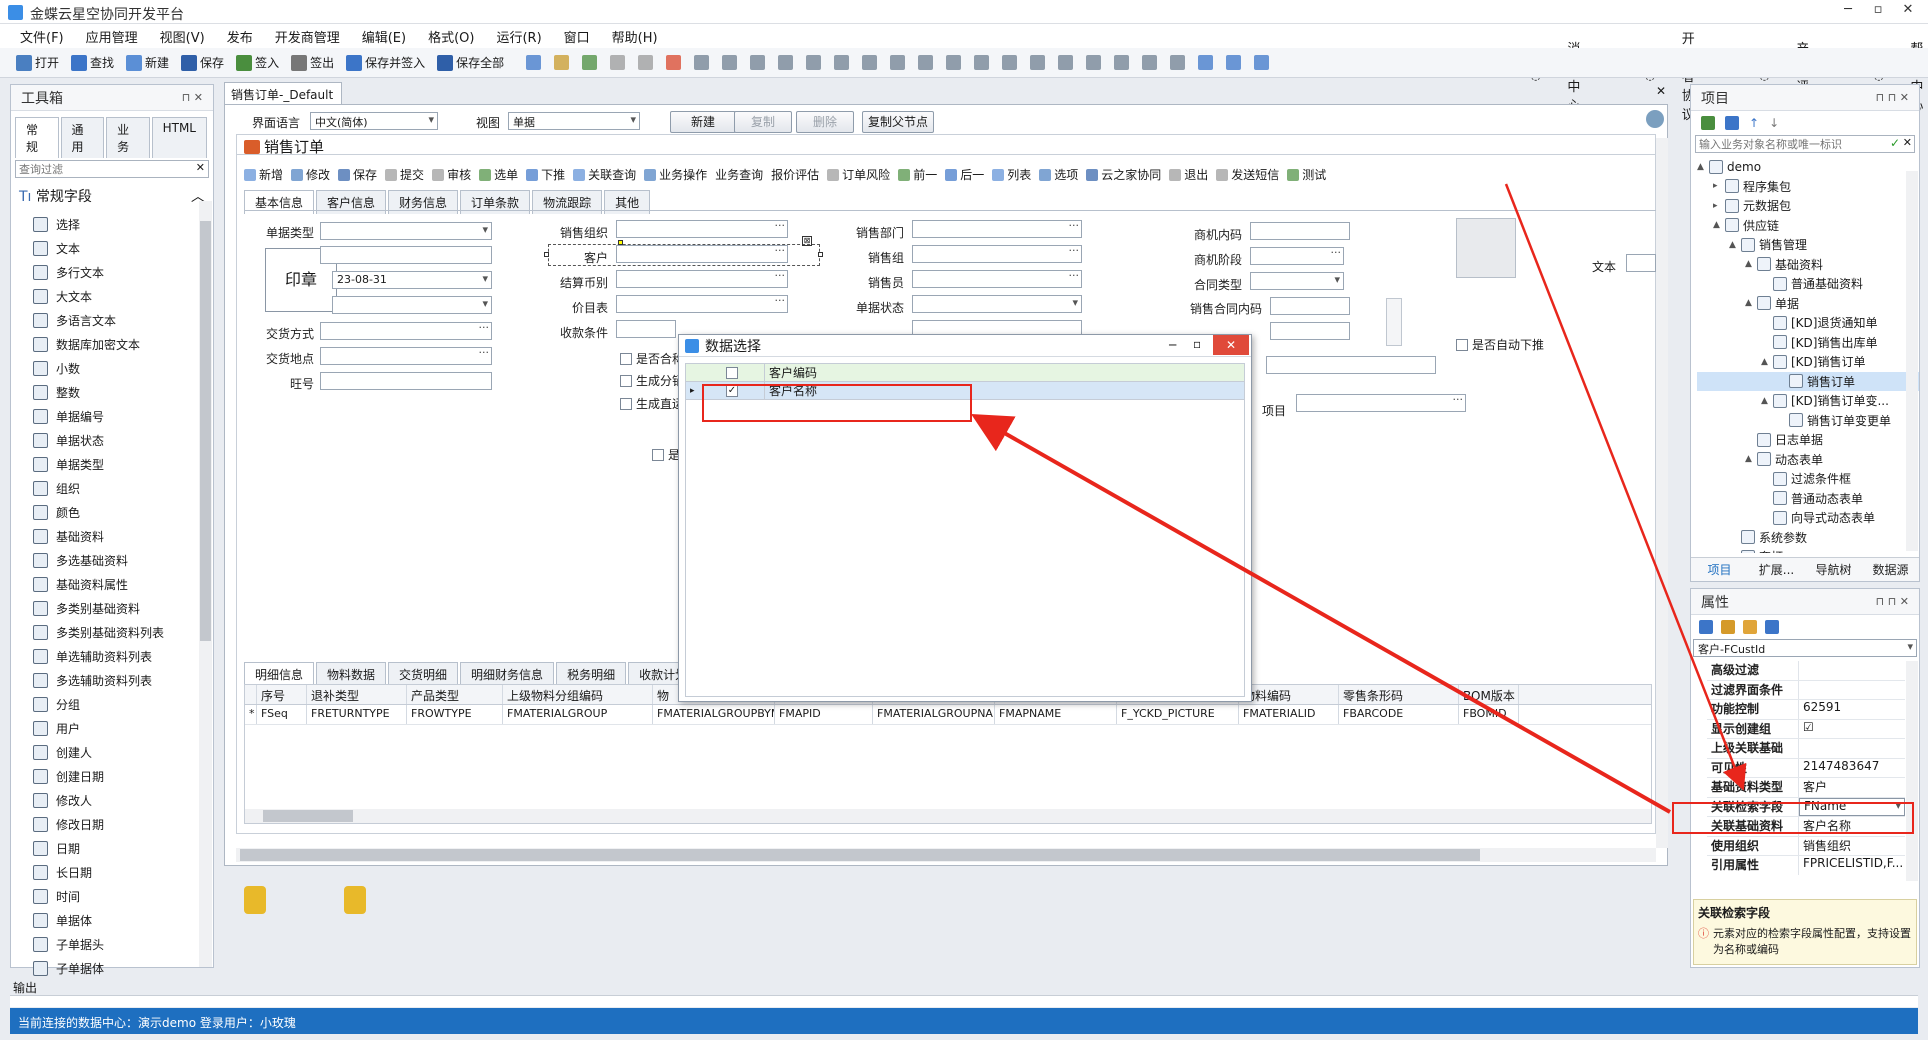 The height and width of the screenshot is (1040, 1928). What do you see at coordinates (1321, 614) in the screenshot?
I see `arrow-to-customer-name` at bounding box center [1321, 614].